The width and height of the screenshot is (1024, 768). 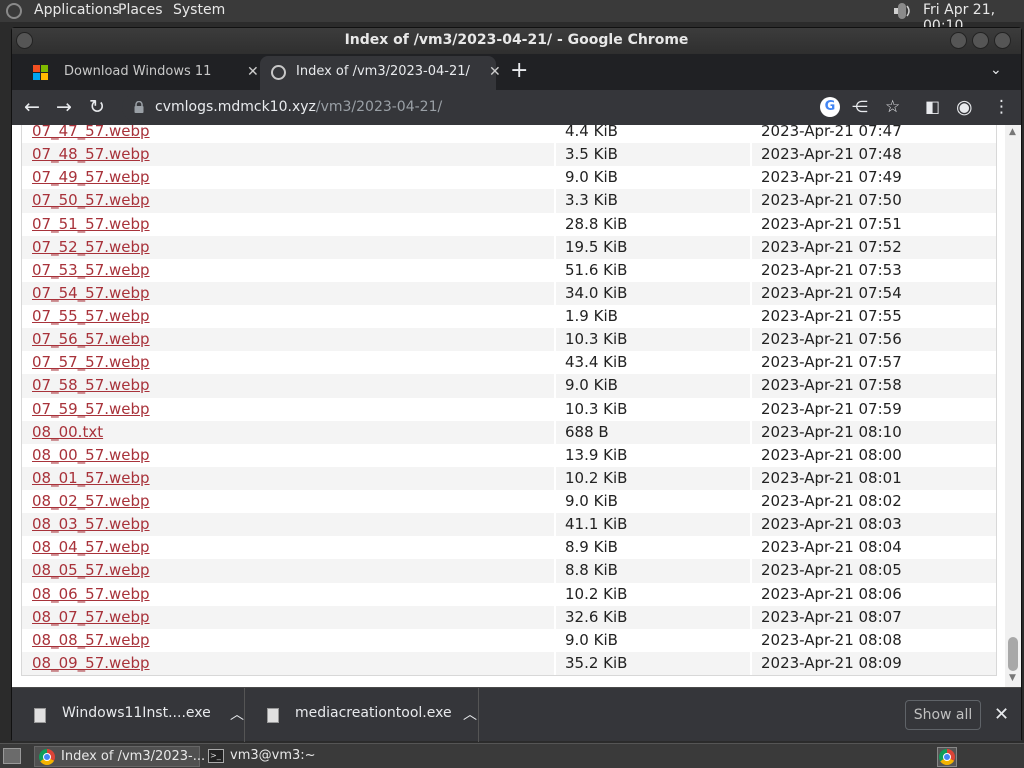 I want to click on gnome-foot-icon, so click(x=14, y=11).